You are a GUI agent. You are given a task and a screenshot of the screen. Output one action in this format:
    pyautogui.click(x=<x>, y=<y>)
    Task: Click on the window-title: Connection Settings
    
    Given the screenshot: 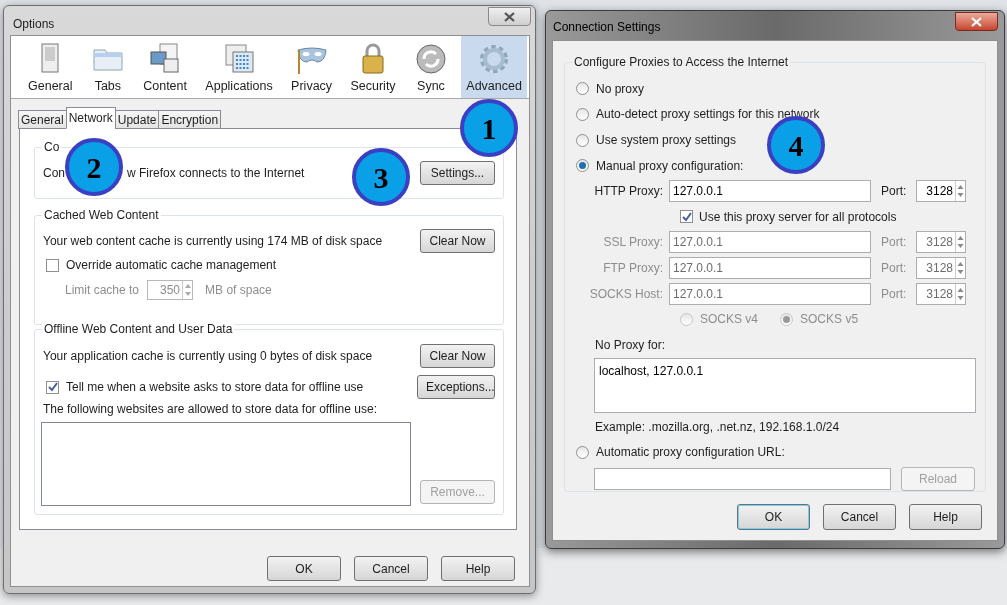 What is the action you would take?
    pyautogui.click(x=607, y=27)
    